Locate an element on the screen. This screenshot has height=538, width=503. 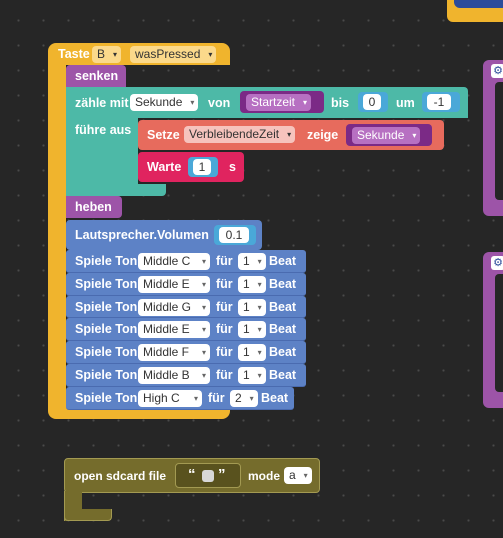
filename-text-block: “ ” is located at coordinates (208, 475).